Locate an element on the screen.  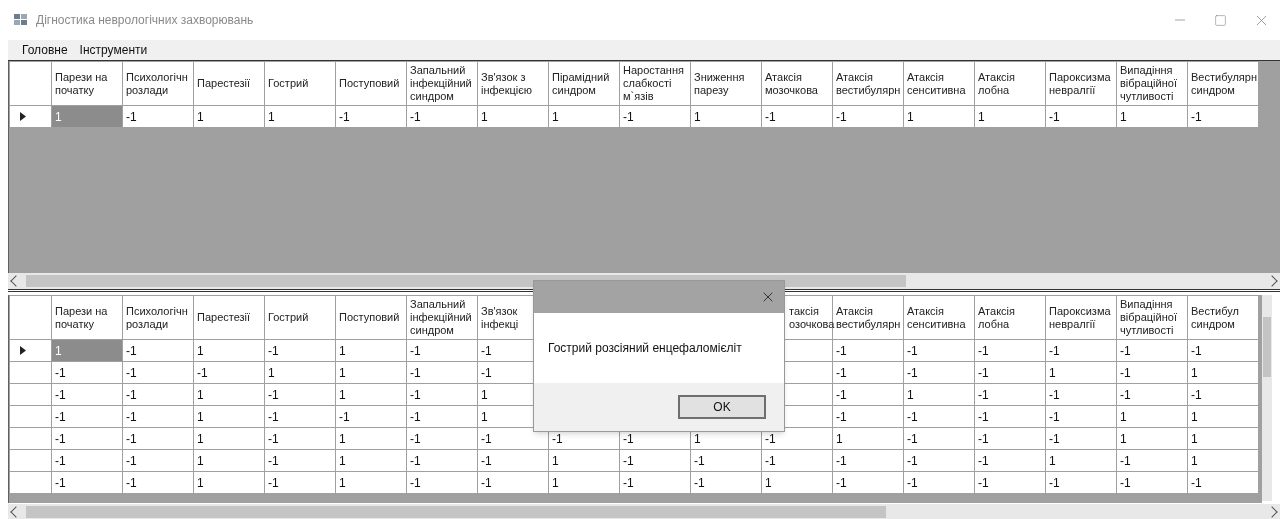
maximize-icon is located at coordinates (1220, 20).